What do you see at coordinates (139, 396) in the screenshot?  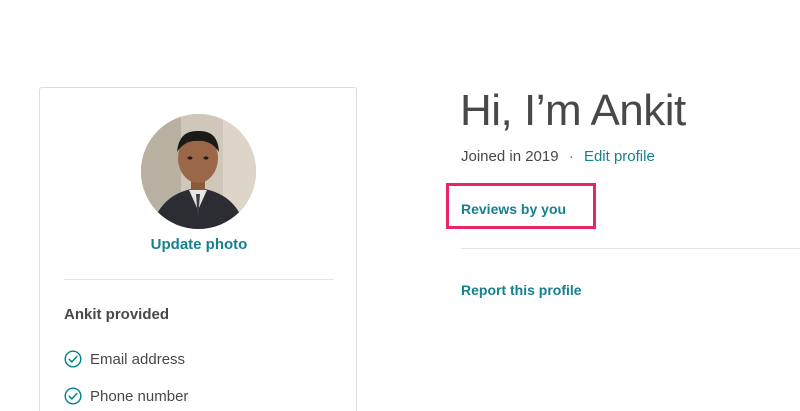 I see `verified-phone-label: Phone number` at bounding box center [139, 396].